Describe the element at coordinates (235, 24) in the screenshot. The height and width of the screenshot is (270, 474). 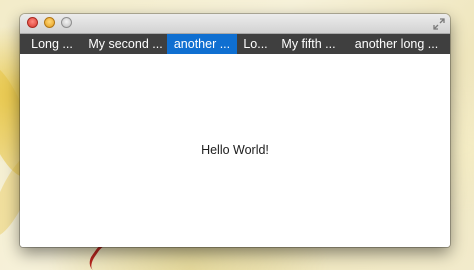
I see `title-bar` at that location.